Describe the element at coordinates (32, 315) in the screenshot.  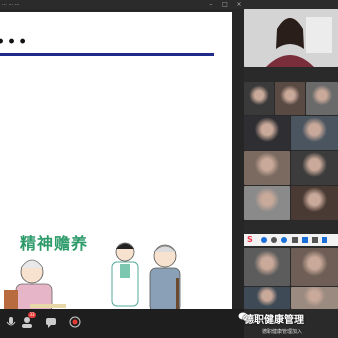
I see `participant-count-badge: 33` at that location.